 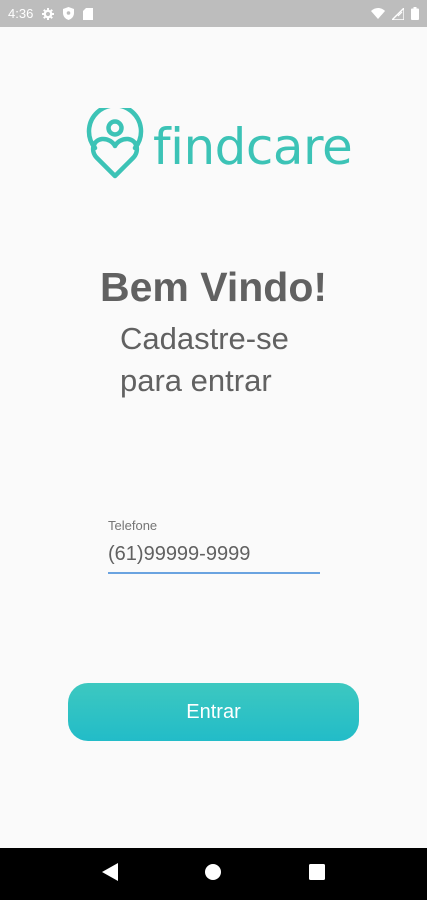 What do you see at coordinates (415, 13) in the screenshot?
I see `battery-icon` at bounding box center [415, 13].